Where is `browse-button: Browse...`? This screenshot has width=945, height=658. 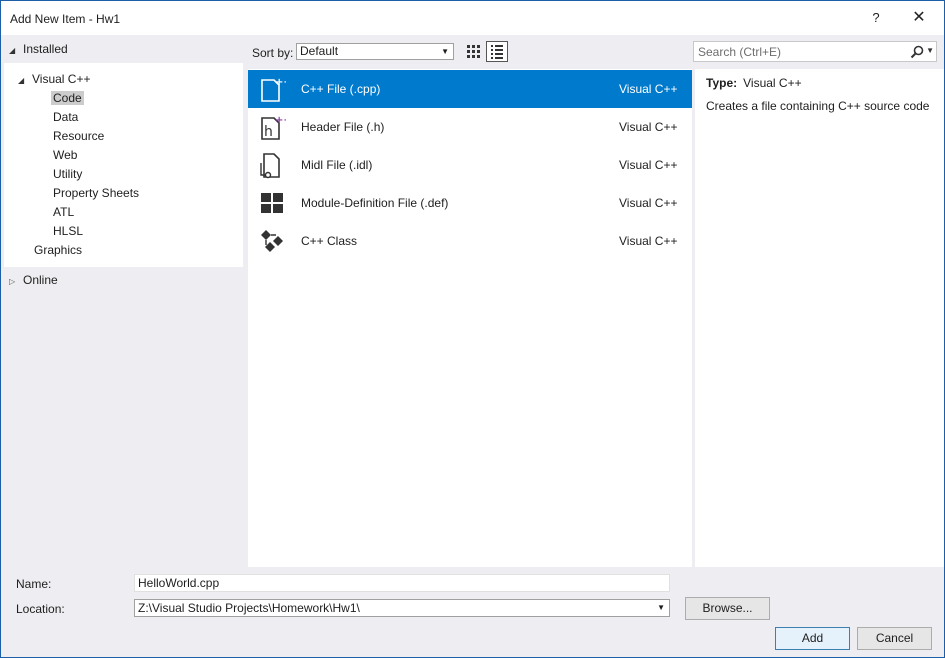 browse-button: Browse... is located at coordinates (727, 608).